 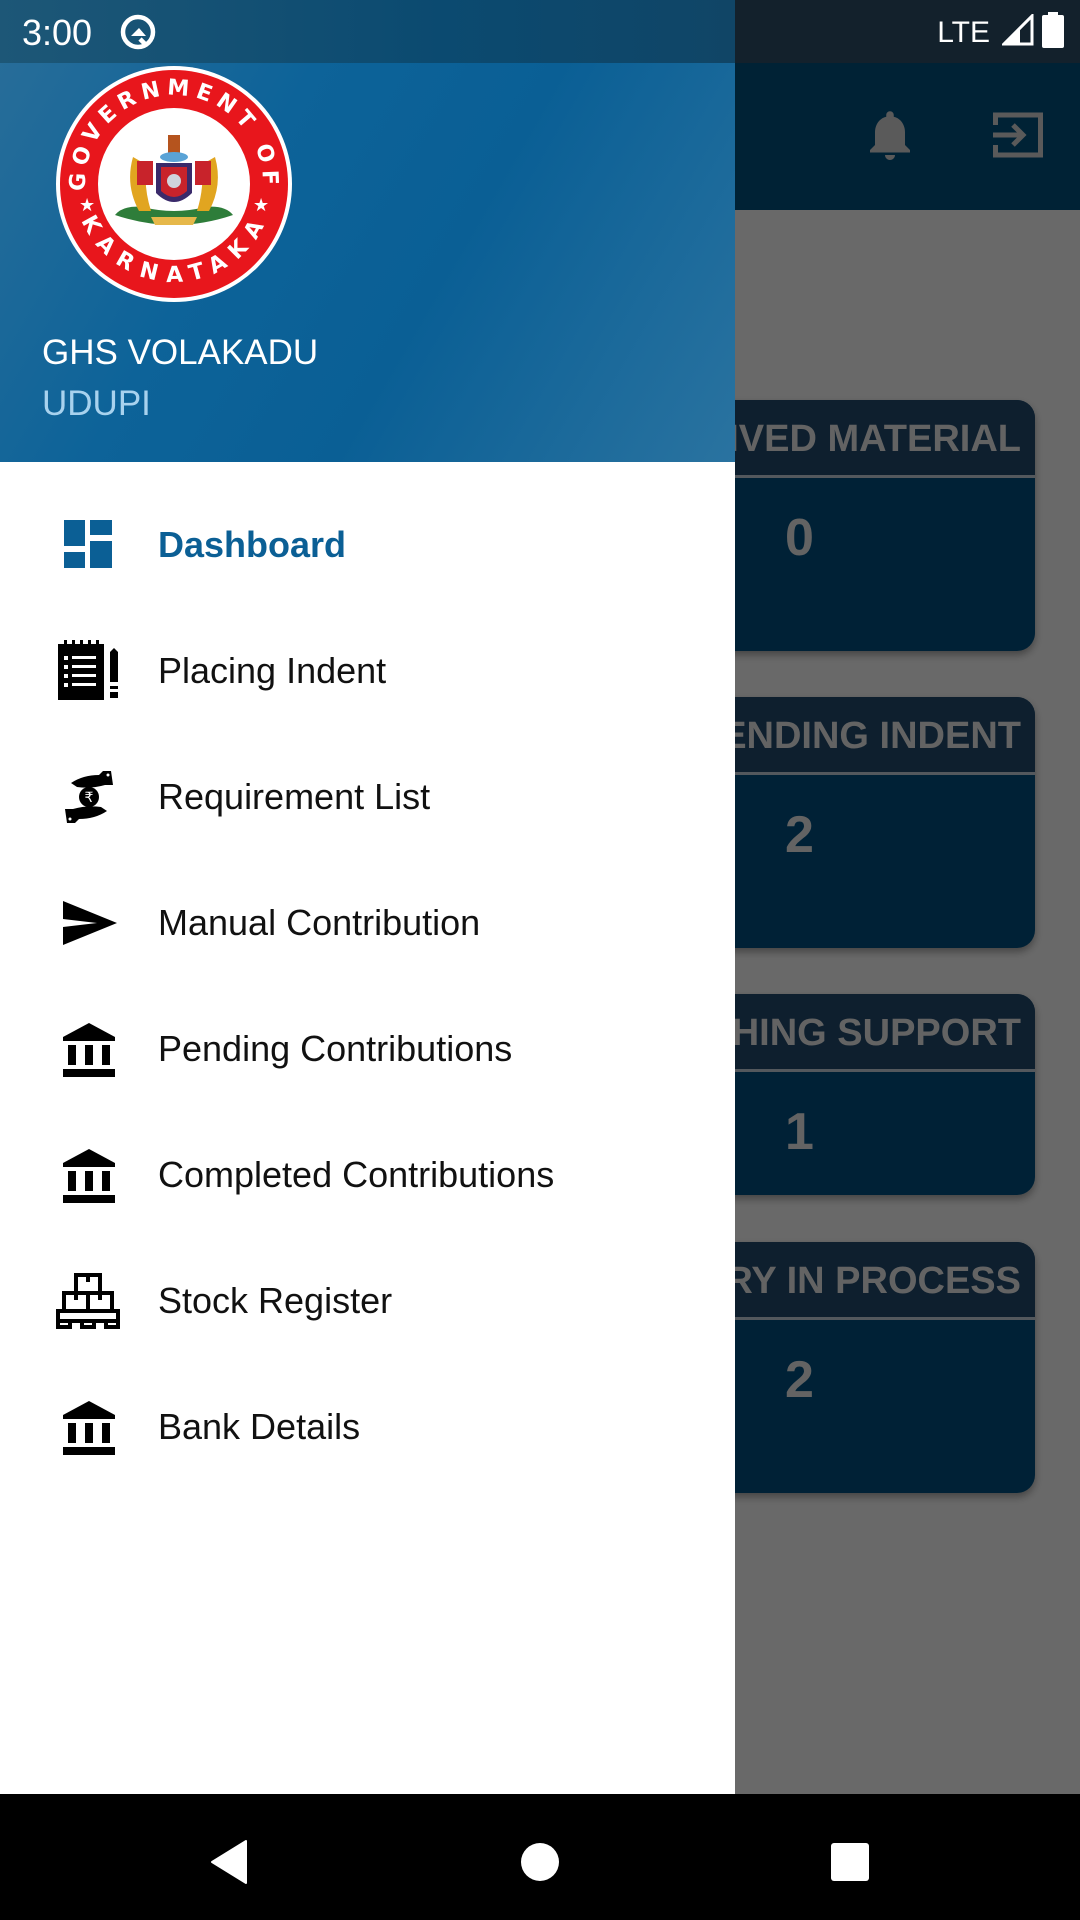 I want to click on menu-item-label: Stock Register, so click(x=275, y=1300).